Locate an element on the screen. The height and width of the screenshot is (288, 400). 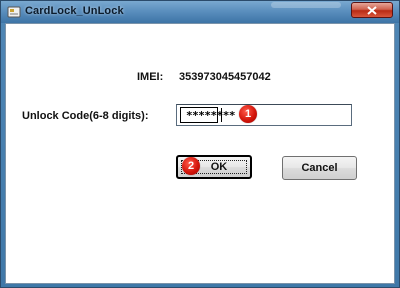
step-badge-2: 2 is located at coordinates (191, 166).